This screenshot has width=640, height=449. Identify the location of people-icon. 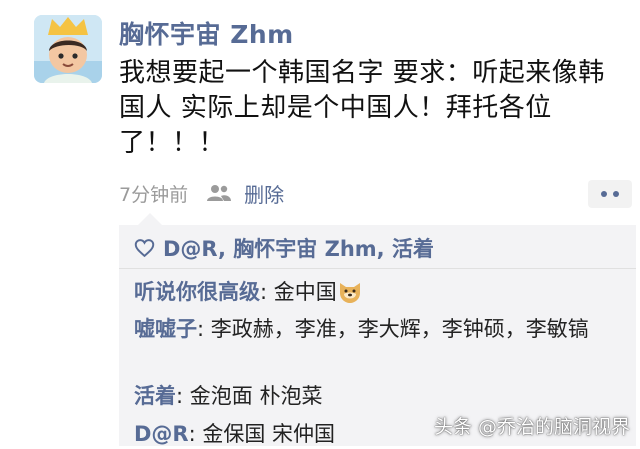
(219, 193).